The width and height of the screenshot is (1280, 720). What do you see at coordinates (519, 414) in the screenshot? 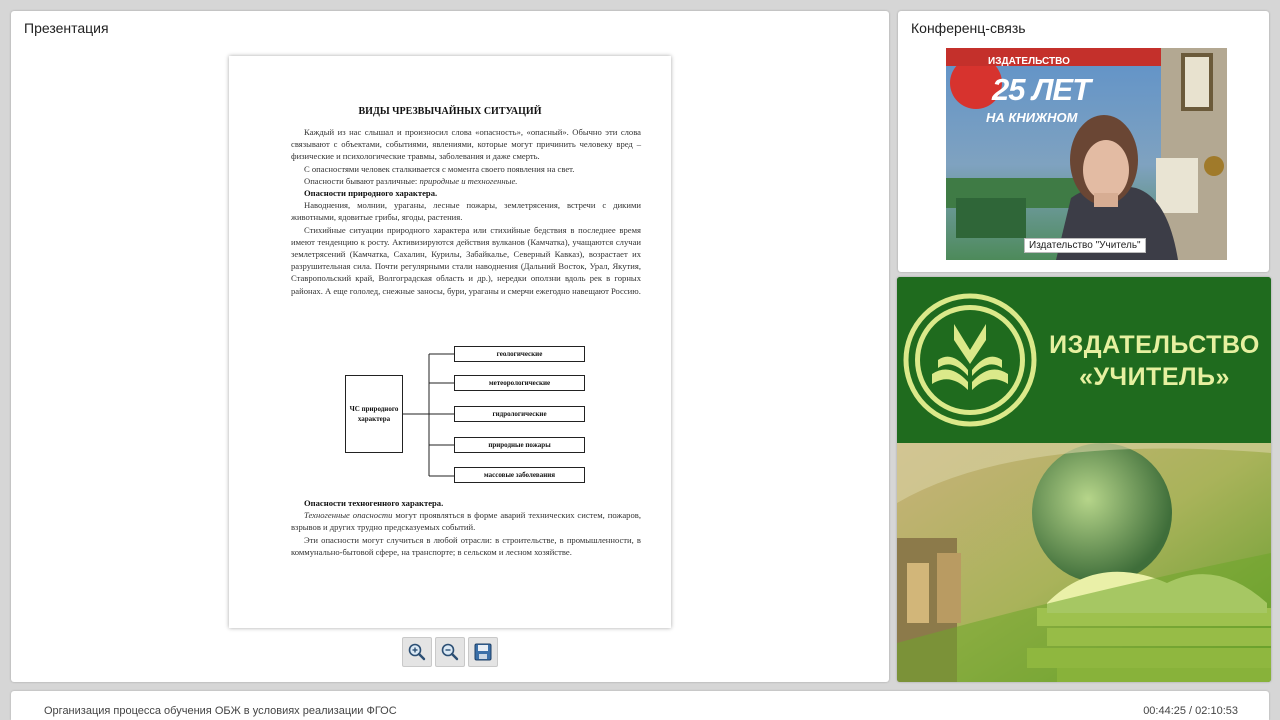
I see `diagram-type-box: гидрологические` at bounding box center [519, 414].